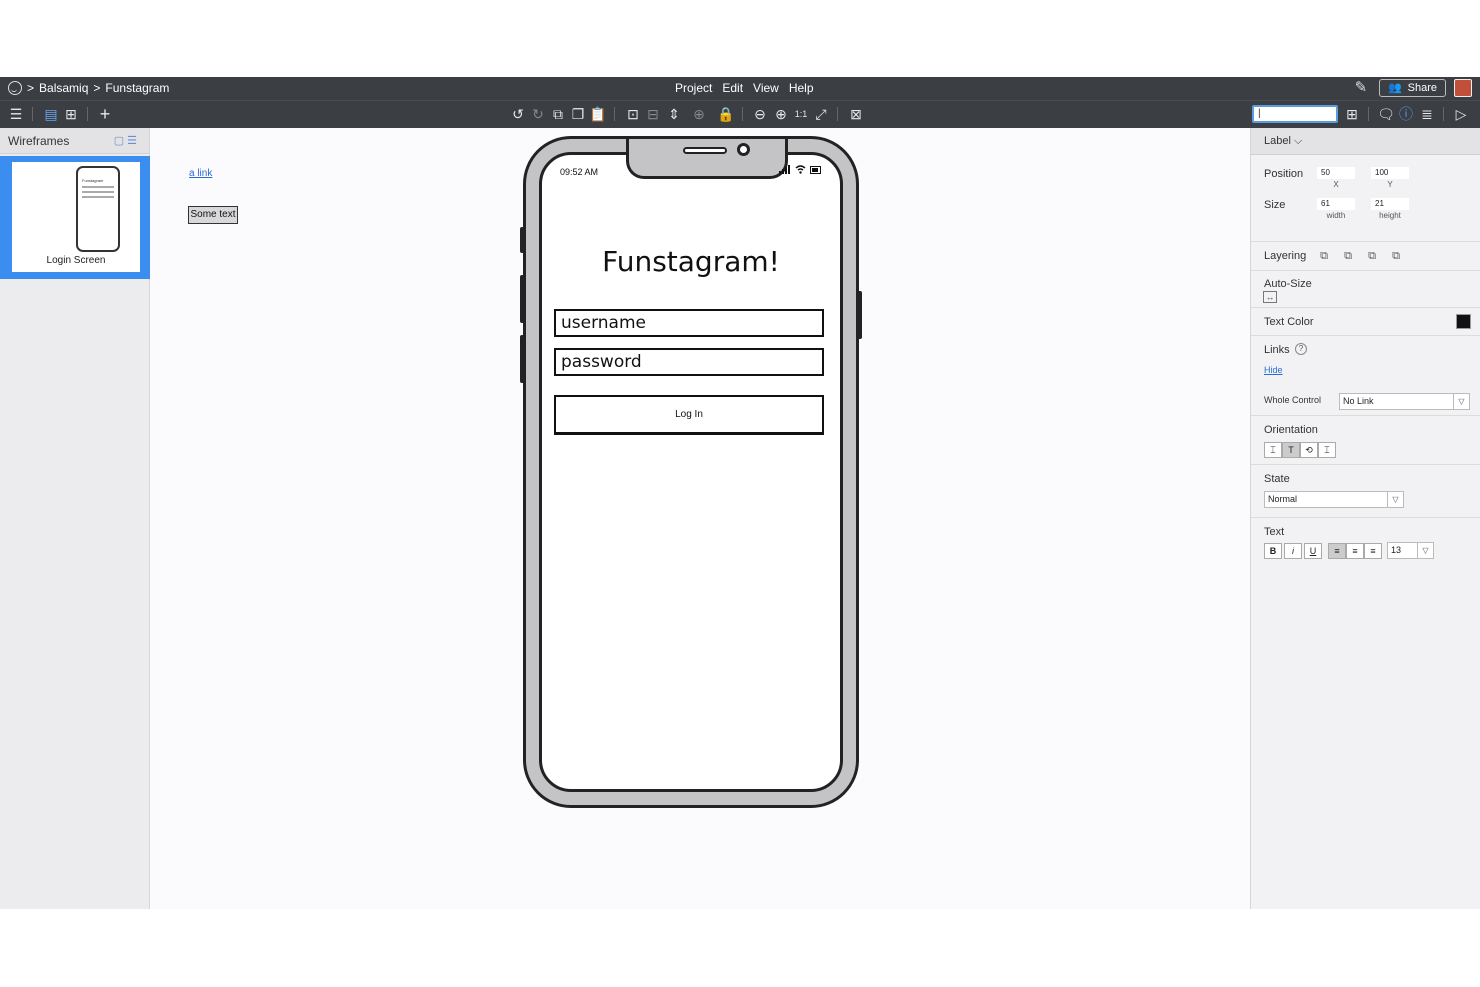 This screenshot has height=987, width=1480. What do you see at coordinates (1273, 370) in the screenshot?
I see `hide-links-link: Hide` at bounding box center [1273, 370].